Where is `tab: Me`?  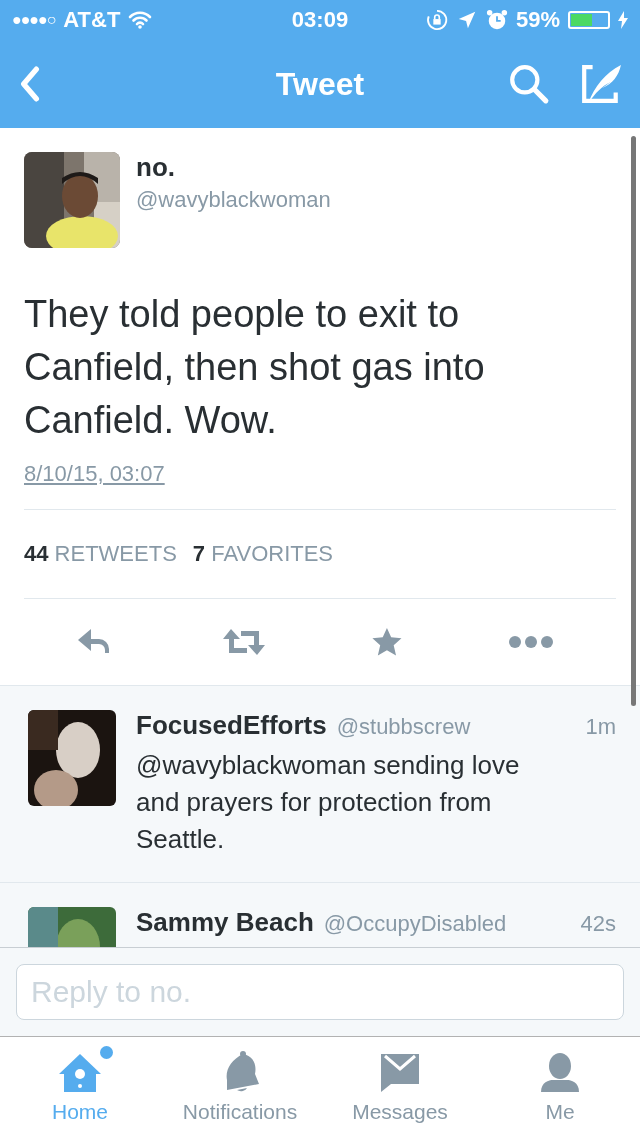
tab: Me is located at coordinates (560, 1086).